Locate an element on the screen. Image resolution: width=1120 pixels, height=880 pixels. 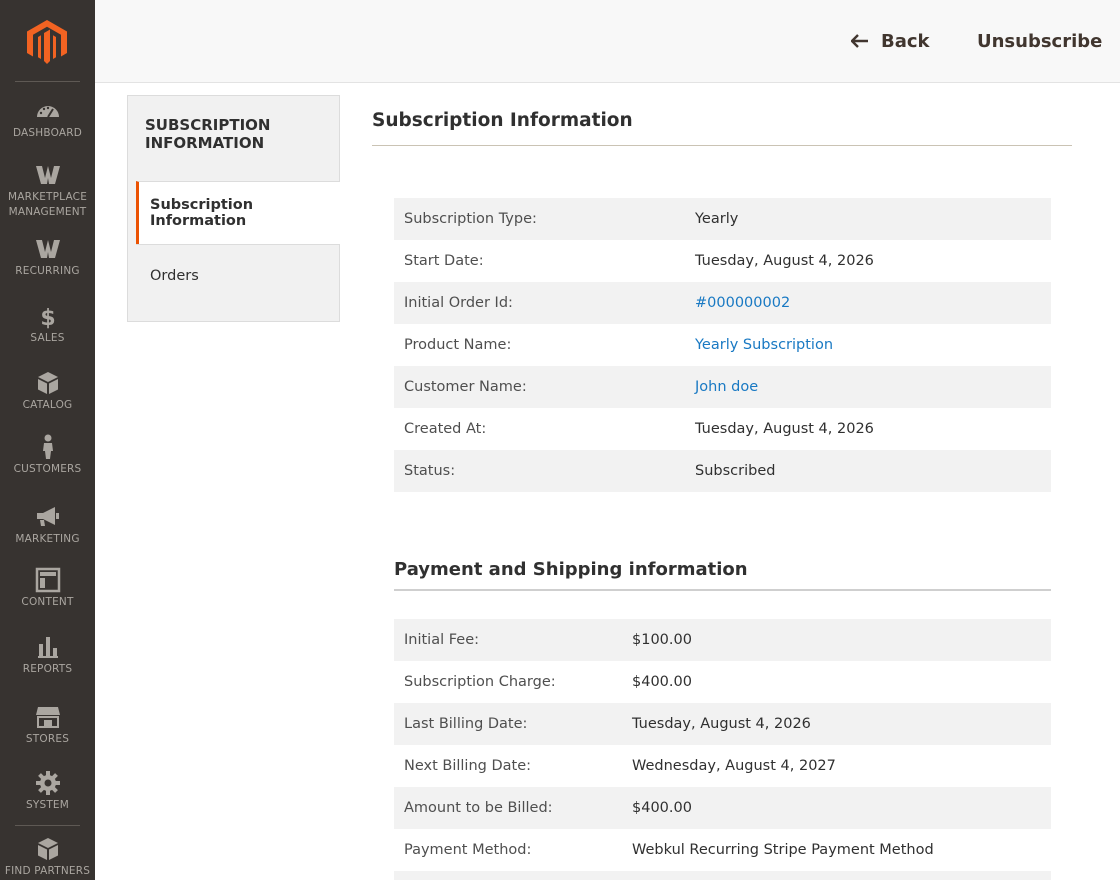
bar-chart-icon is located at coordinates (47, 647).